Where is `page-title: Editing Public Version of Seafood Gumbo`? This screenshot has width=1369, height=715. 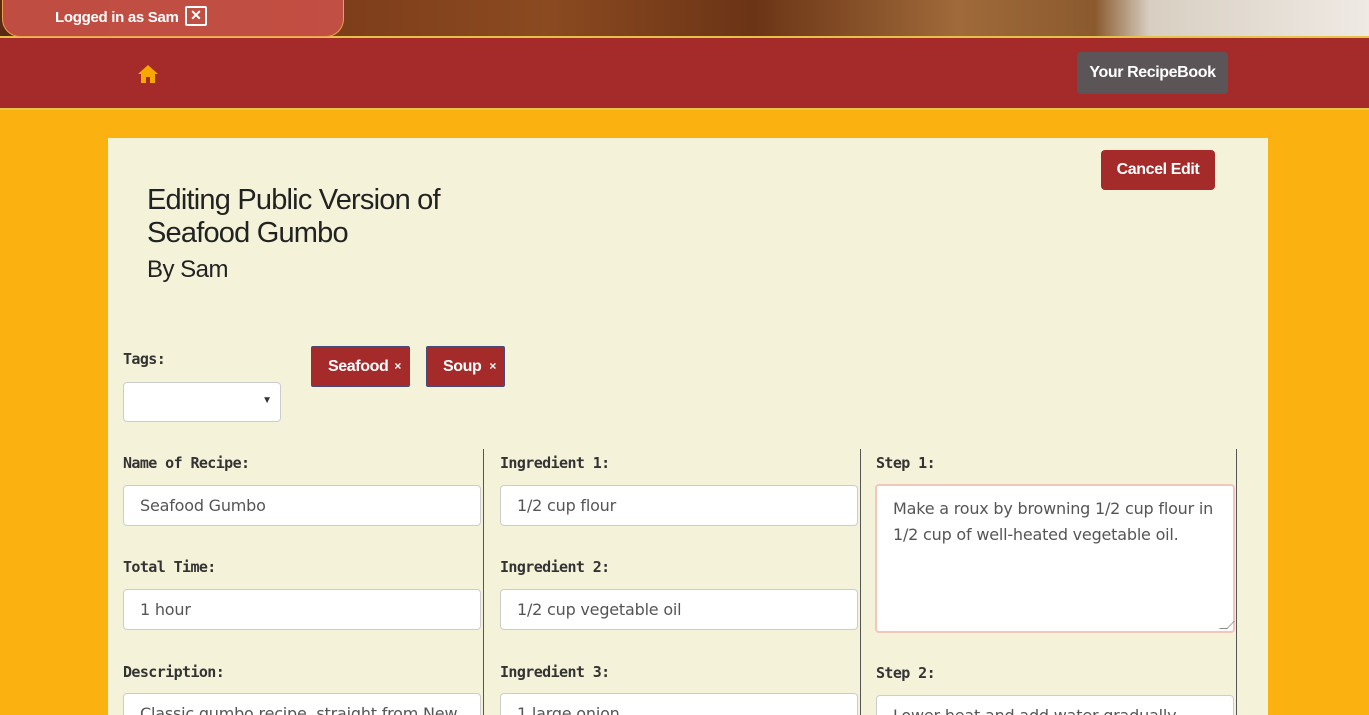
page-title: Editing Public Version of Seafood Gumbo is located at coordinates (294, 217).